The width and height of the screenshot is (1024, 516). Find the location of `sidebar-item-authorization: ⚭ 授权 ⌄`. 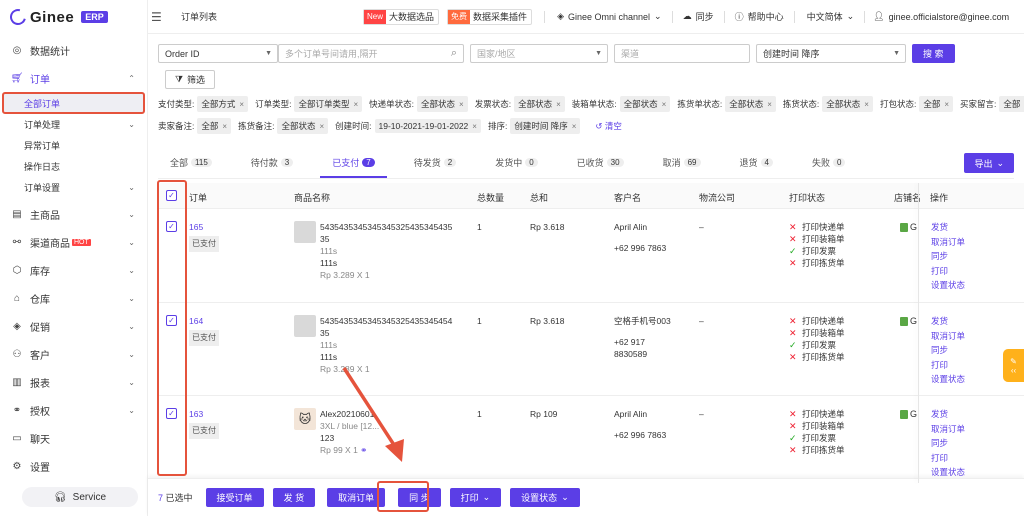

sidebar-item-authorization: ⚭ 授权 ⌄ is located at coordinates (73, 410).